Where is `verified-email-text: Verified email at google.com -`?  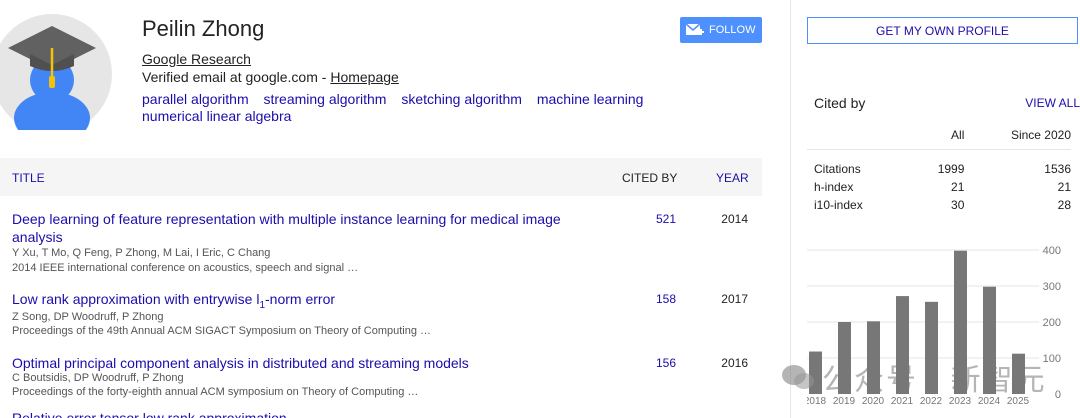
verified-email-text: Verified email at google.com - is located at coordinates (236, 77).